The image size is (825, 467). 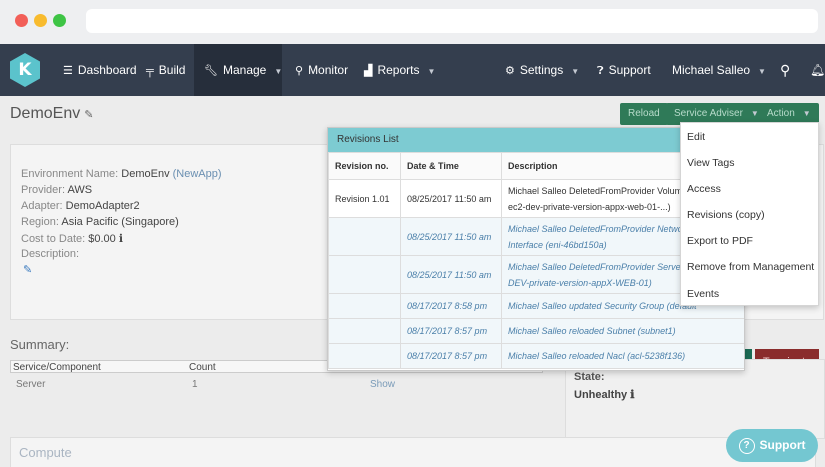 What do you see at coordinates (197, 174) in the screenshot?
I see `env-app-link: (NewApp)` at bounding box center [197, 174].